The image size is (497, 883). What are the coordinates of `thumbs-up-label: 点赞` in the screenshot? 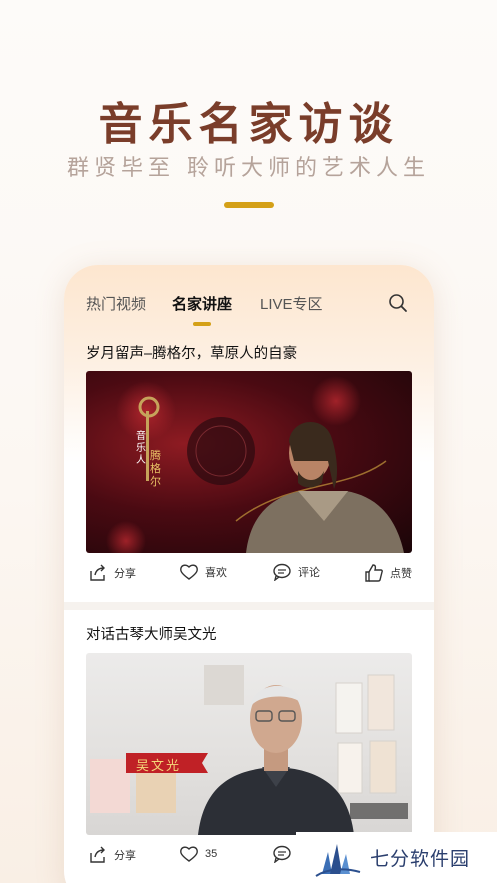 It's located at (401, 574).